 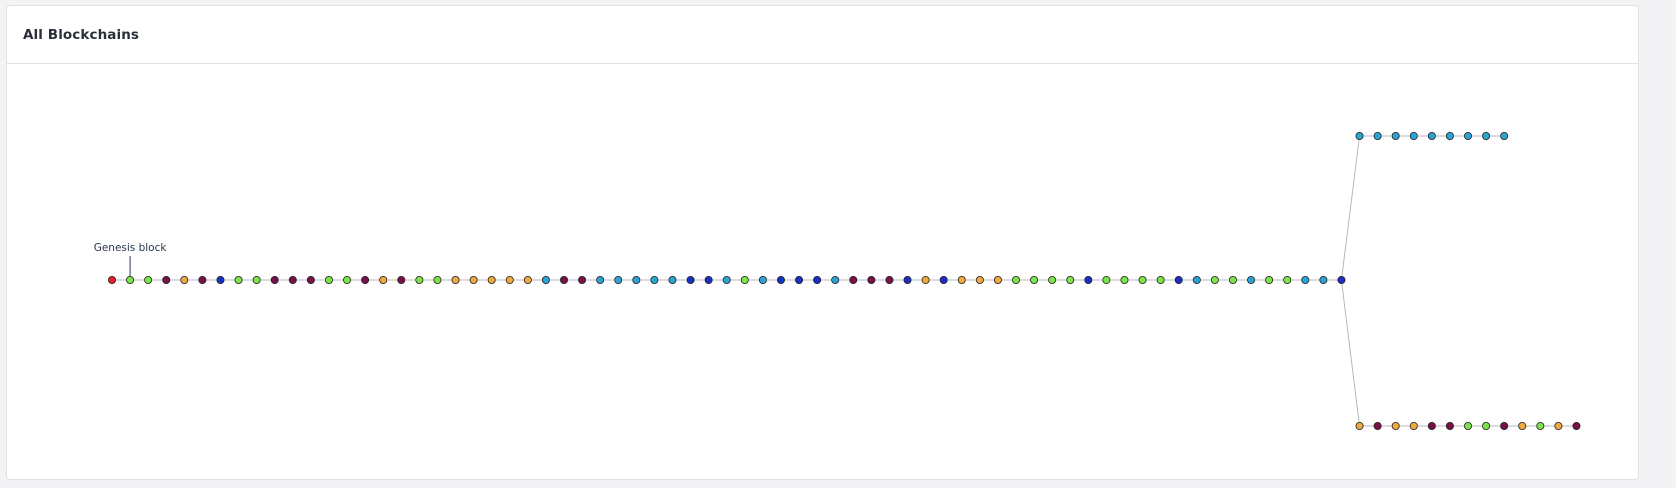 I want to click on genesis-annotation: Genesis block, so click(x=131, y=259).